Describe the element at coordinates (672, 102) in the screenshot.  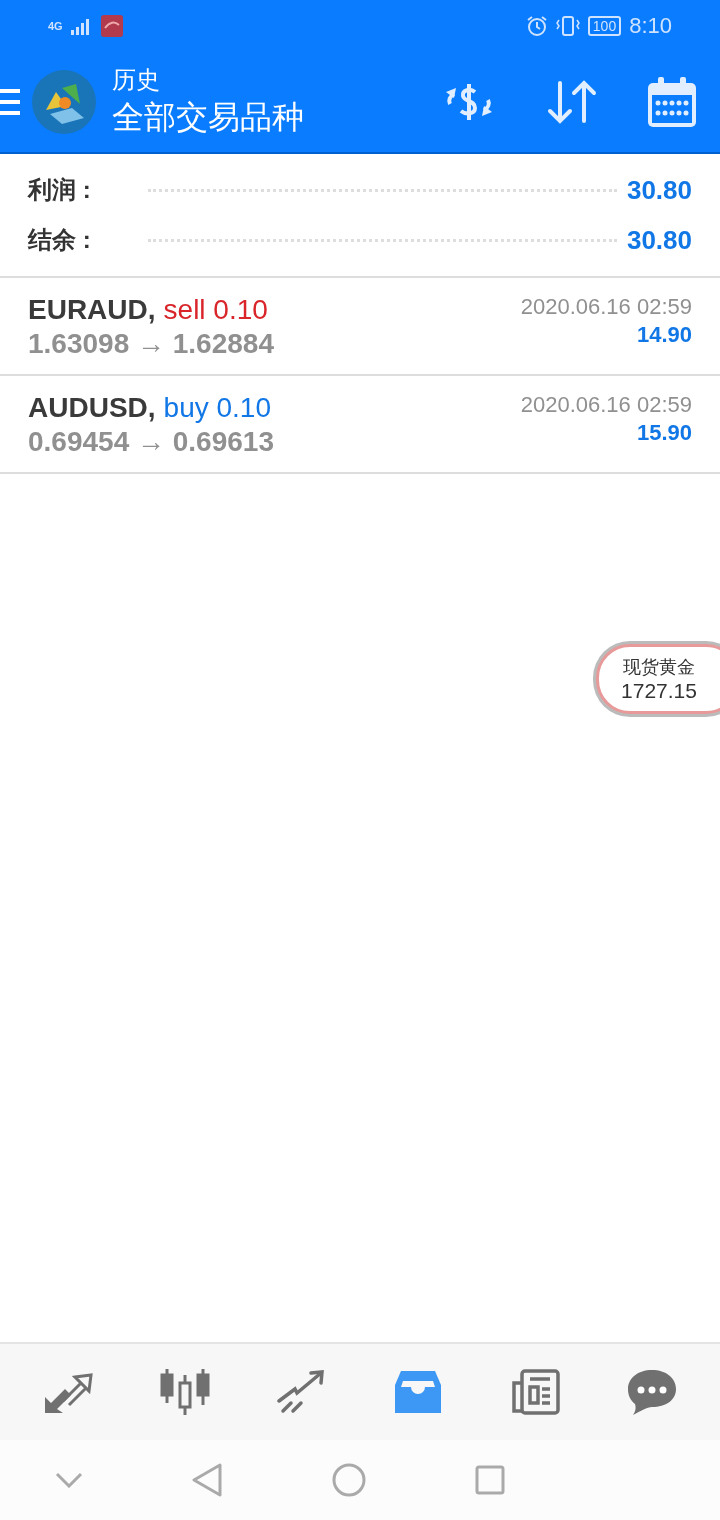
I see `calendar-button` at that location.